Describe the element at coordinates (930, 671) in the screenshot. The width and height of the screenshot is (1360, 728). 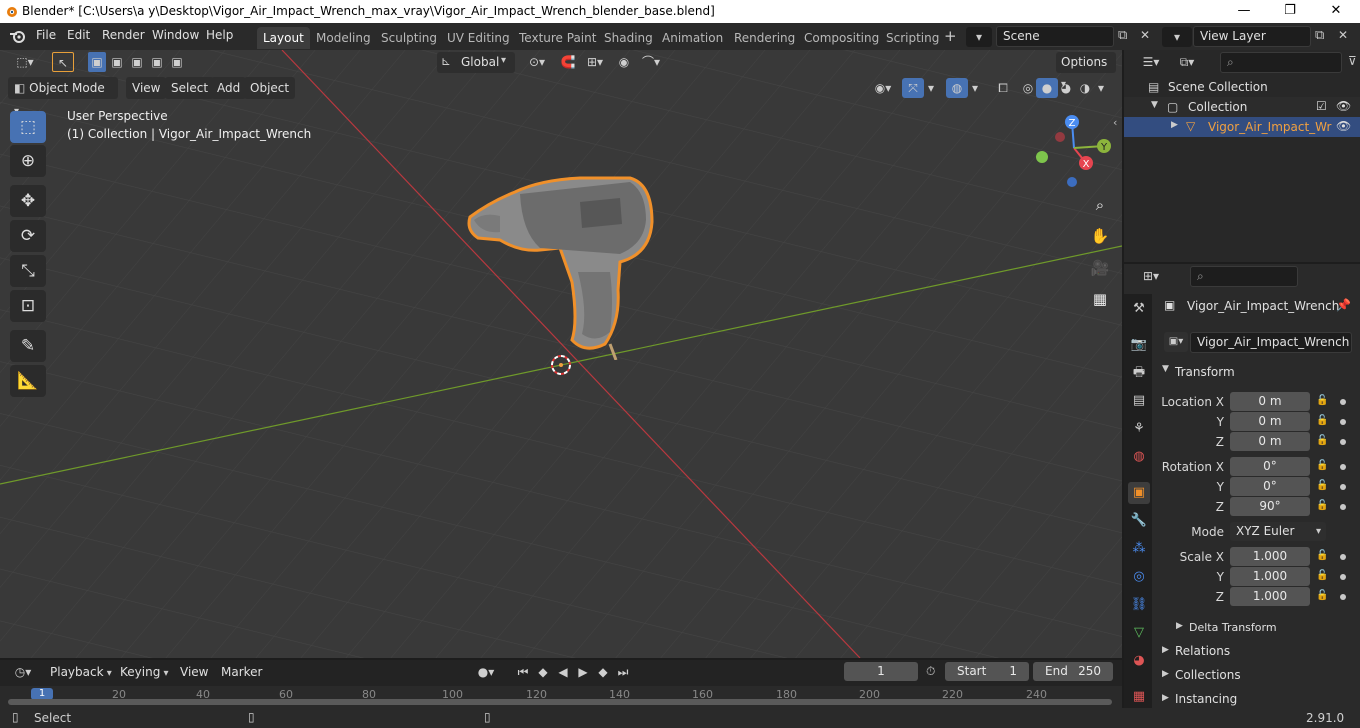
I see `stopwatch-icon: ⏱` at that location.